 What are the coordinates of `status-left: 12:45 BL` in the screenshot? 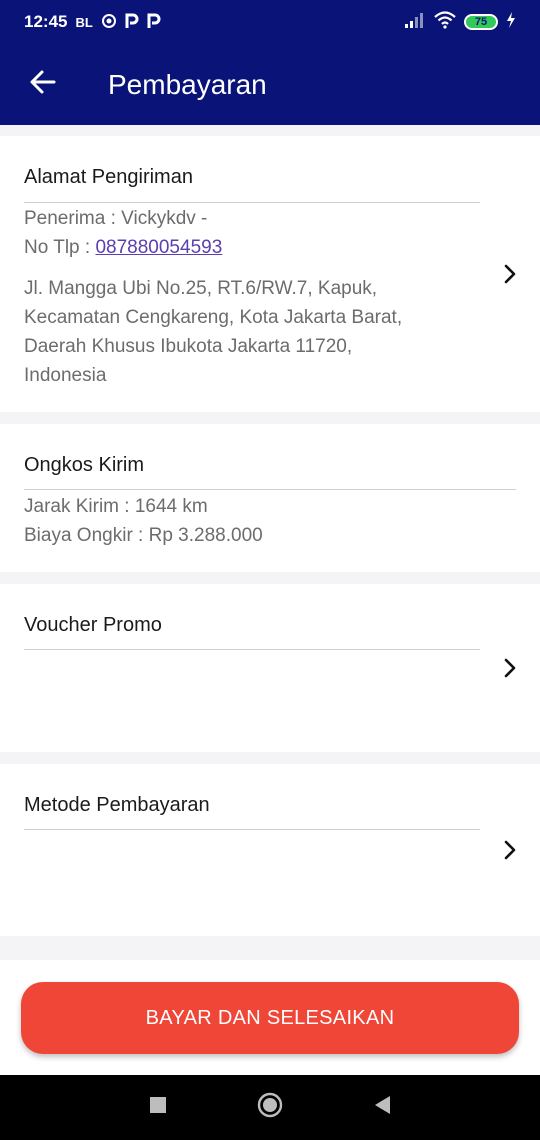 It's located at (92, 22).